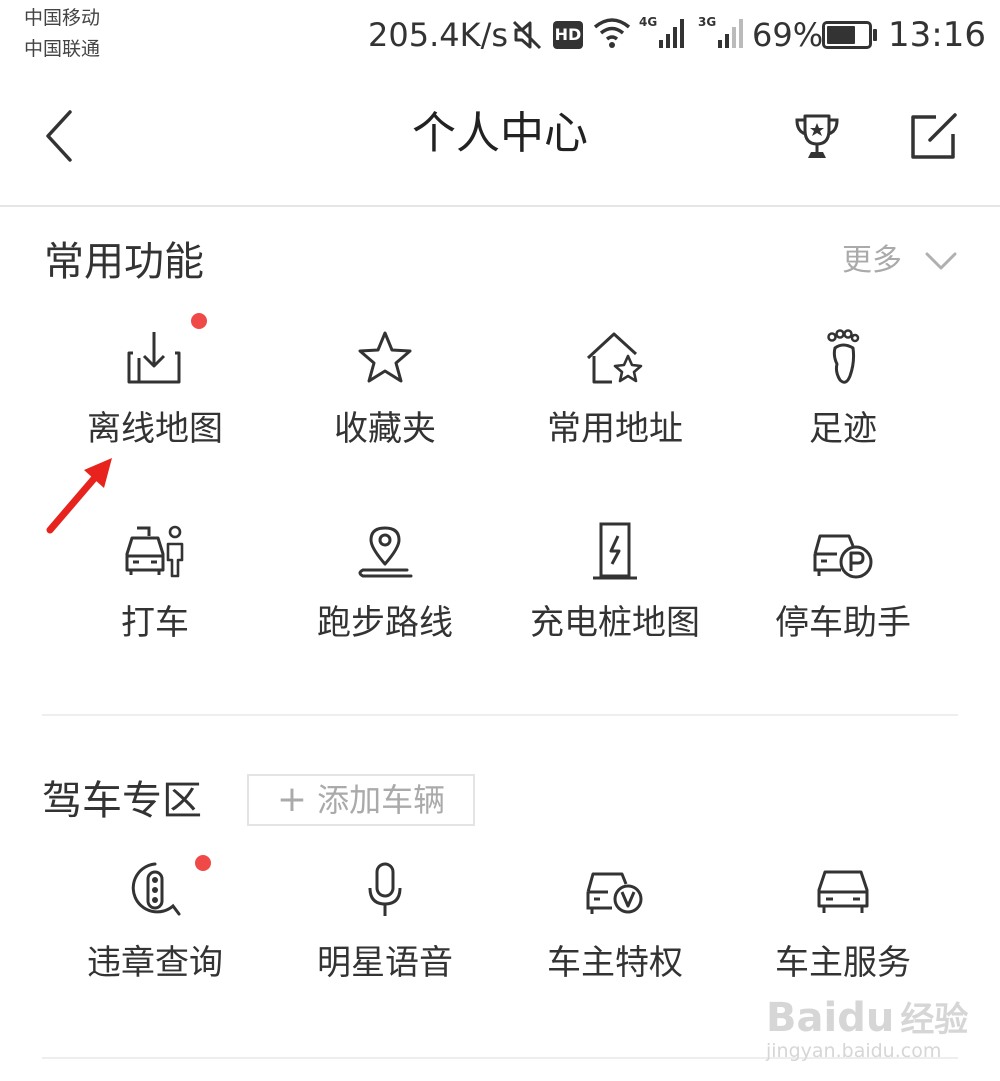  I want to click on grid-item-label: 明星语音, so click(385, 963).